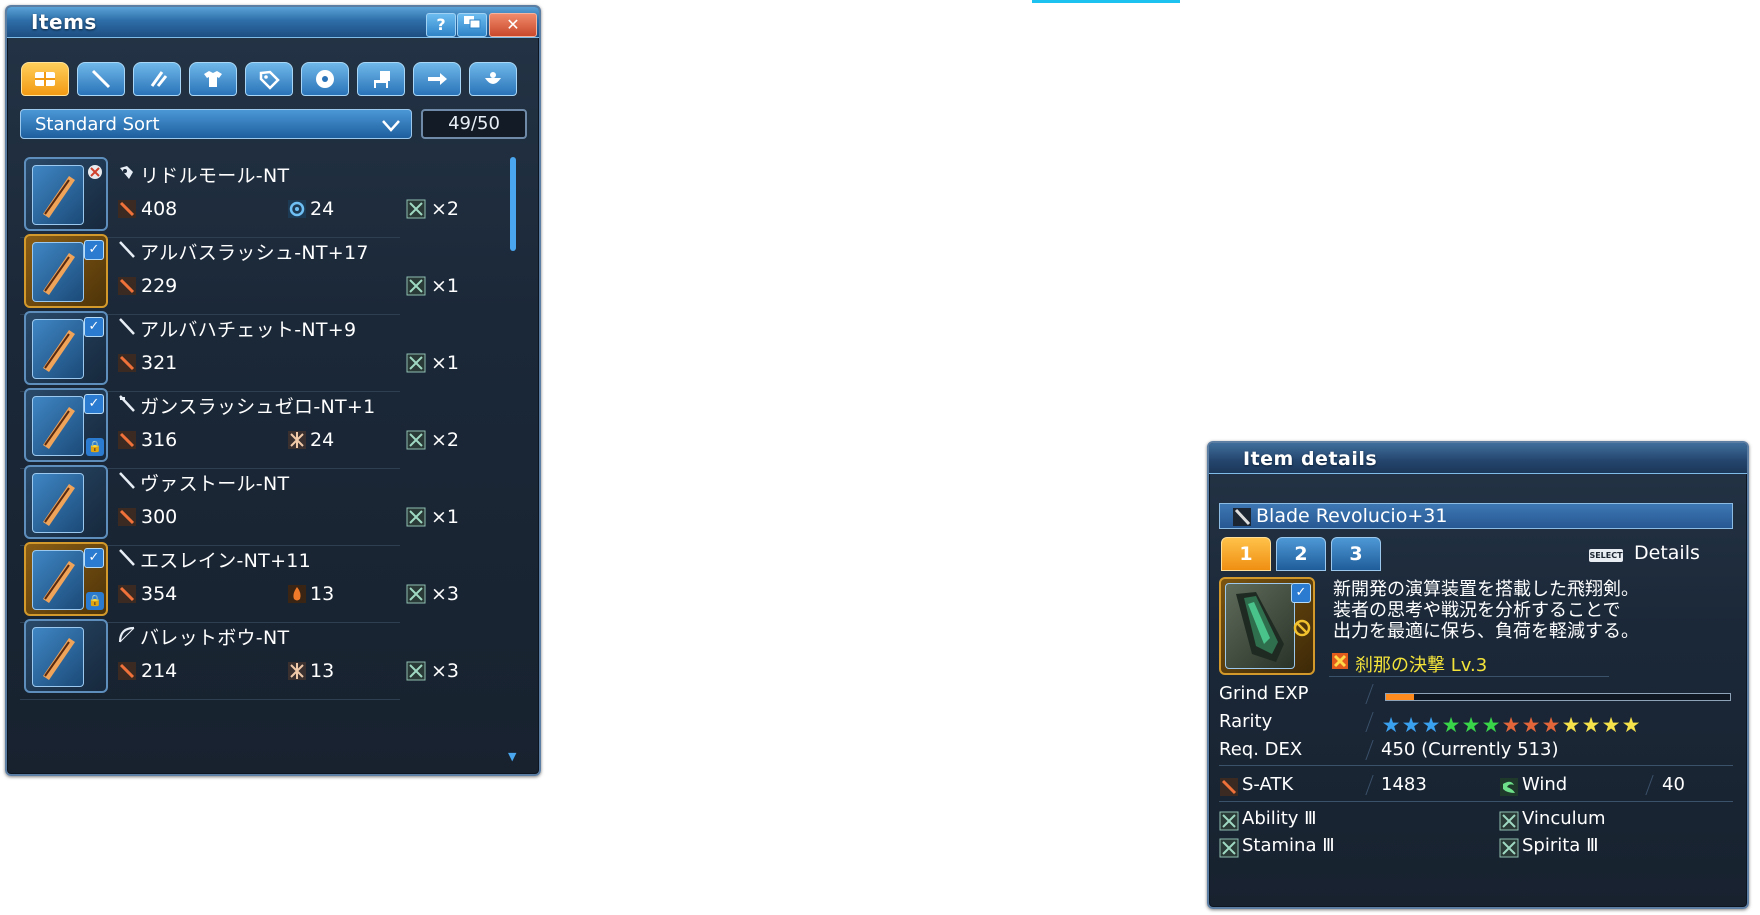 Image resolution: width=1760 pixels, height=915 pixels. Describe the element at coordinates (1564, 818) in the screenshot. I see `ability-slot-2: Vinculum` at that location.